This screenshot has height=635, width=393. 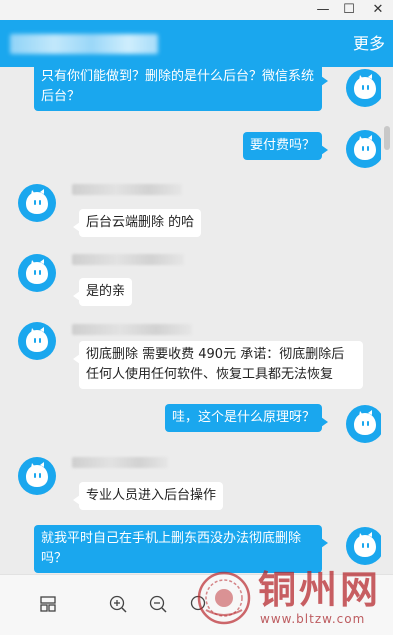 What do you see at coordinates (378, 10) in the screenshot?
I see `close-button: ✕` at bounding box center [378, 10].